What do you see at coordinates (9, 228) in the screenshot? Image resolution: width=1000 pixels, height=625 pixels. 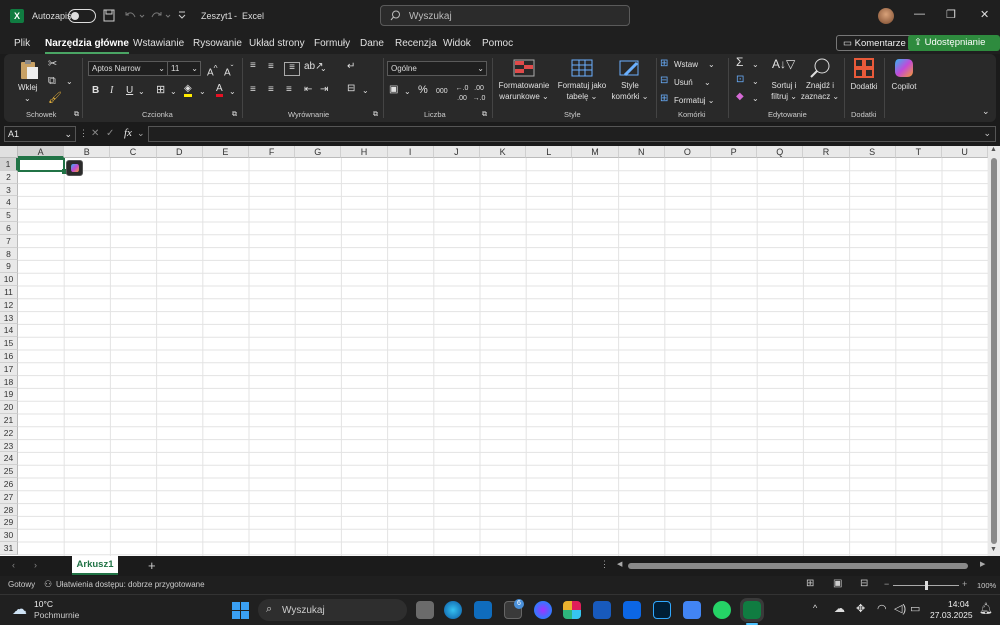 I see `row-header-6: 6` at bounding box center [9, 228].